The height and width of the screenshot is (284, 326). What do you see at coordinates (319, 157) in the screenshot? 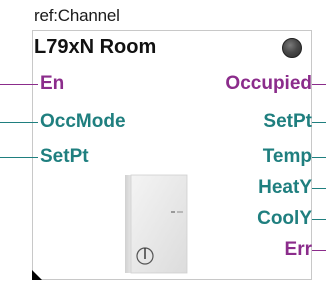
I see `output-pin-line-temp` at bounding box center [319, 157].